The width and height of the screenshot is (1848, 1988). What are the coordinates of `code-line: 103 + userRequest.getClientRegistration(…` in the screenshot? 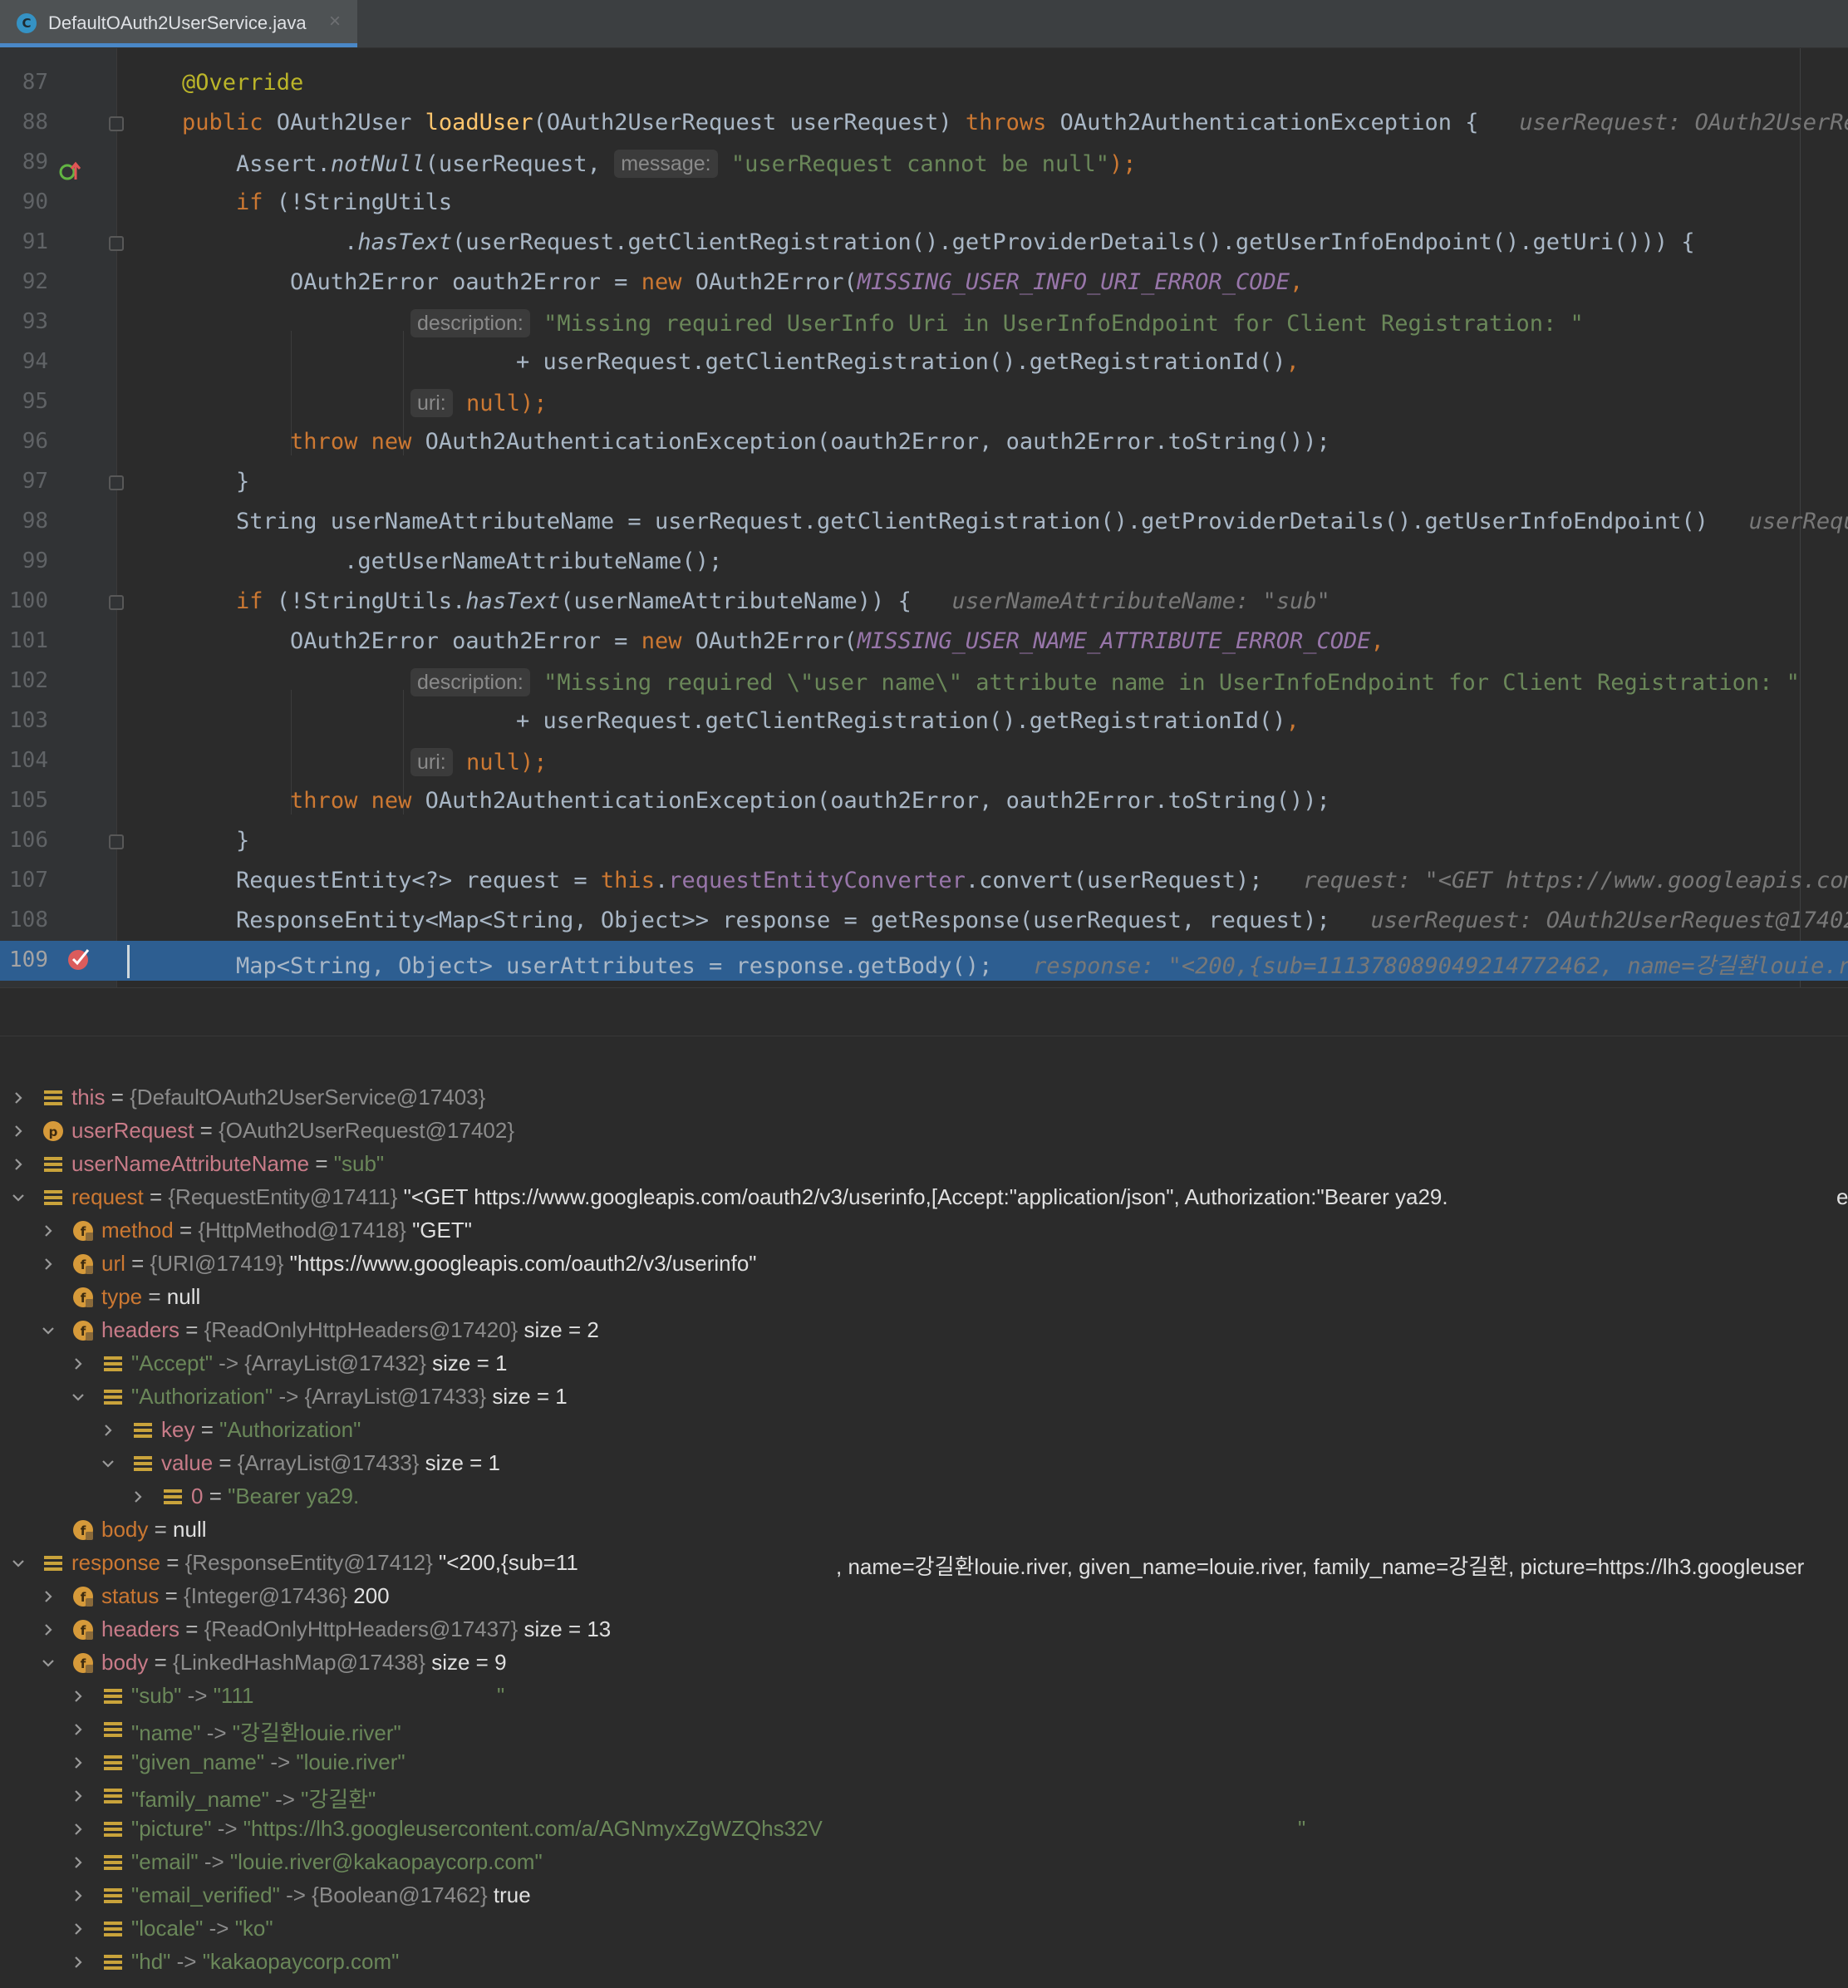 It's located at (924, 721).